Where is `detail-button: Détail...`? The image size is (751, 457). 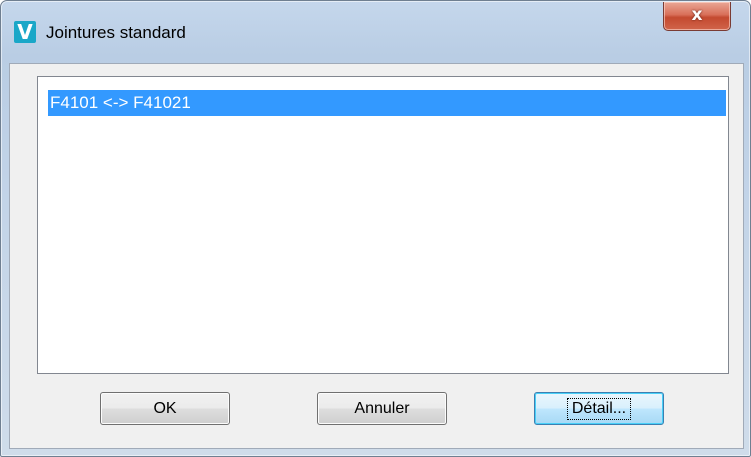
detail-button: Détail... is located at coordinates (599, 408).